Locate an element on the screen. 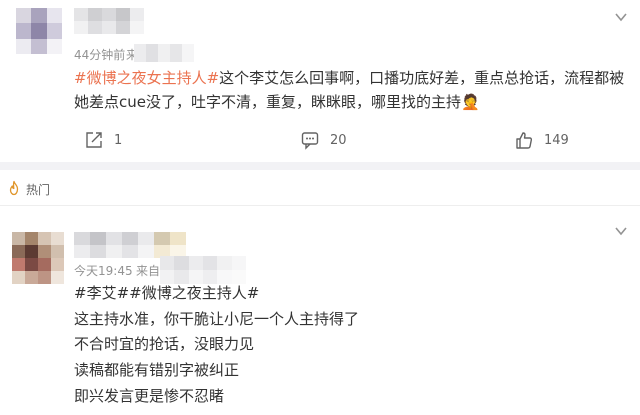 Image resolution: width=640 pixels, height=415 pixels. like-icon is located at coordinates (524, 140).